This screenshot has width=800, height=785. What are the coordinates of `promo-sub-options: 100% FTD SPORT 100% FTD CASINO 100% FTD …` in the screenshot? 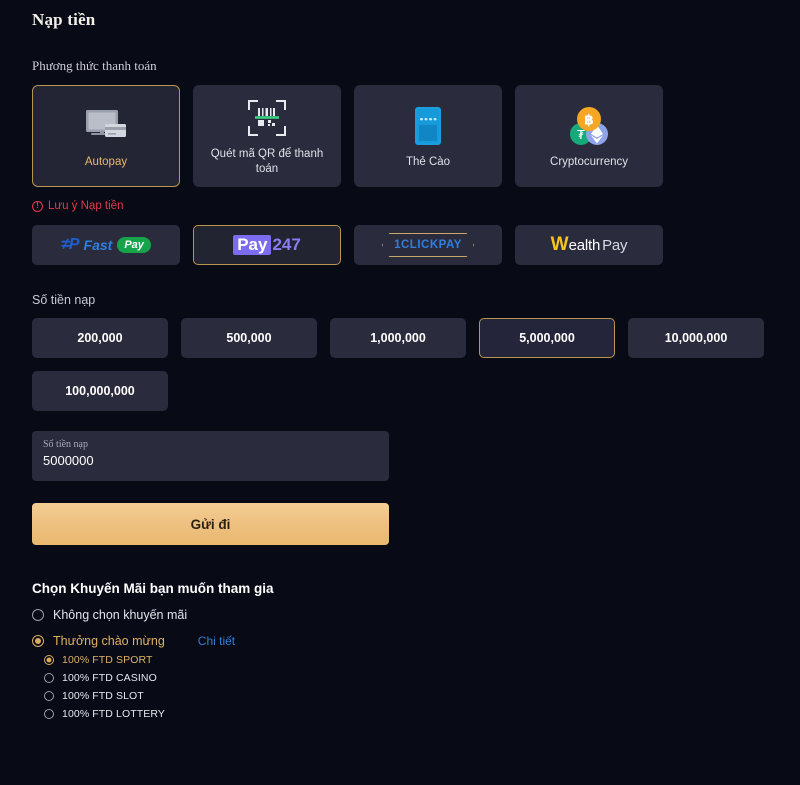 It's located at (406, 687).